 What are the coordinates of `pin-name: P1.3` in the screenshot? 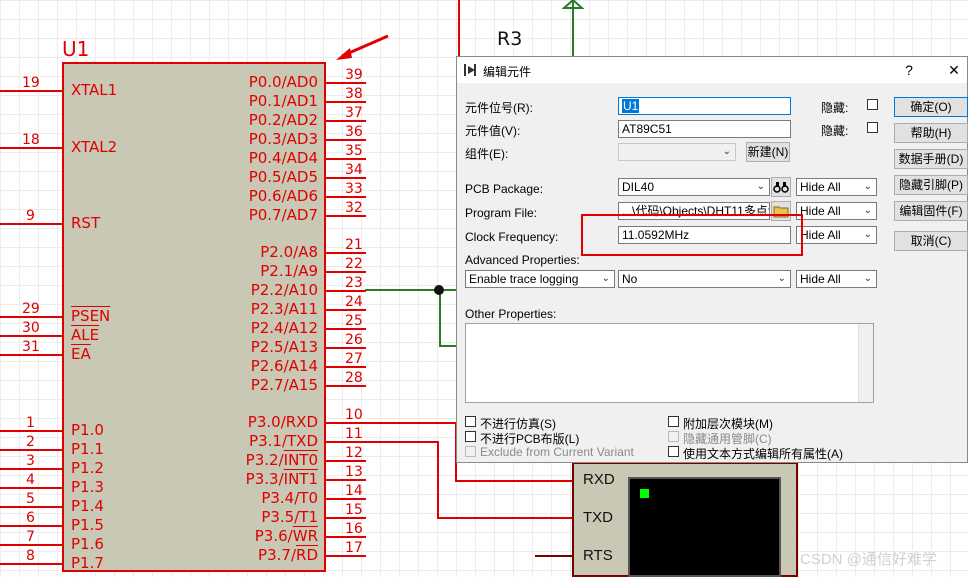 It's located at (87, 487).